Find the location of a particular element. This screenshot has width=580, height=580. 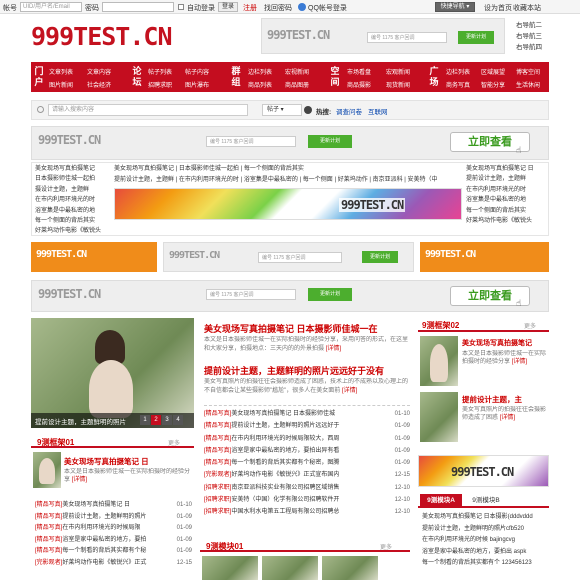

nav-link: 市场看盘 is located at coordinates (359, 71).